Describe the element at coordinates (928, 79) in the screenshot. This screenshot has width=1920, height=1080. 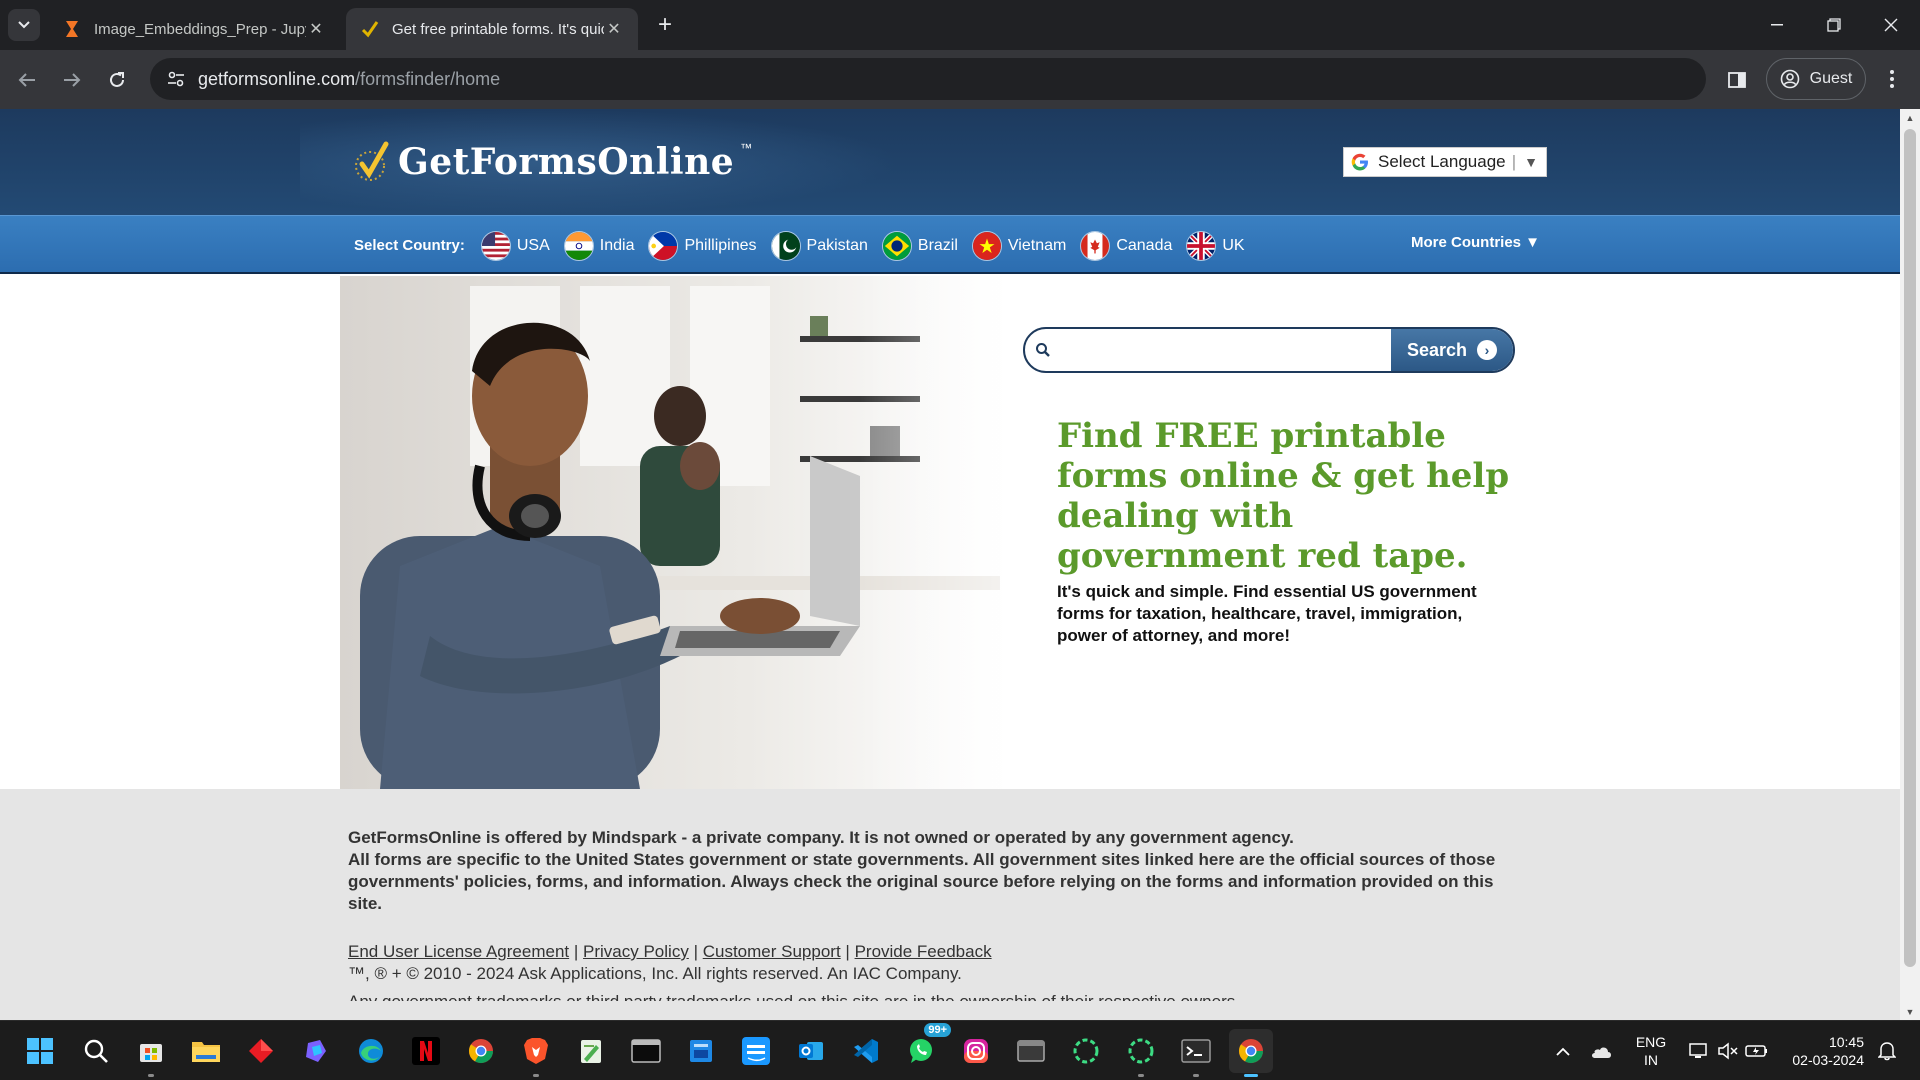
I see `address-bar: getformsonline.com/formsfinder/home` at that location.